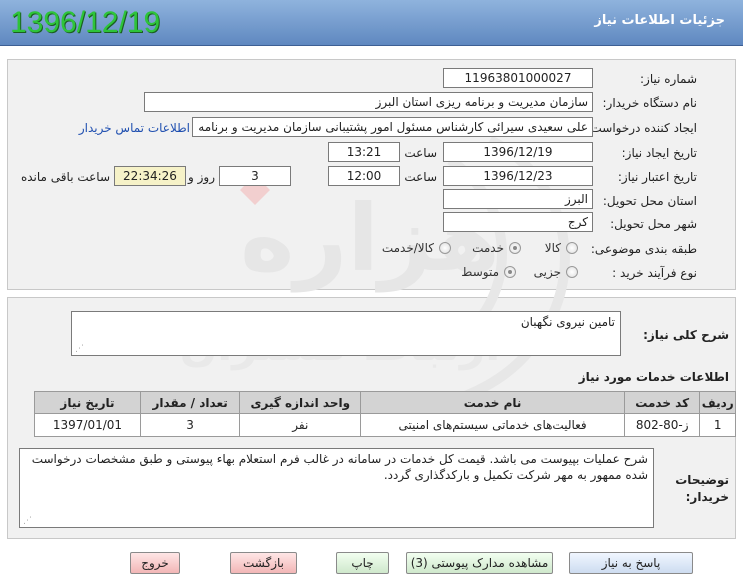  What do you see at coordinates (659, 153) in the screenshot?
I see `created-date-label: تاریخ ایجاد نیاز:` at bounding box center [659, 153].